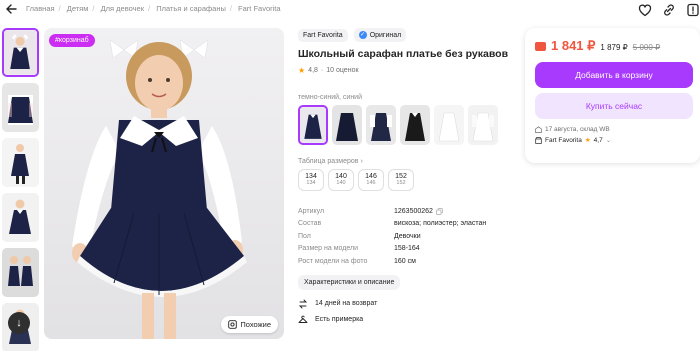  I want to click on breadcrumb-item: Детям, so click(78, 8).